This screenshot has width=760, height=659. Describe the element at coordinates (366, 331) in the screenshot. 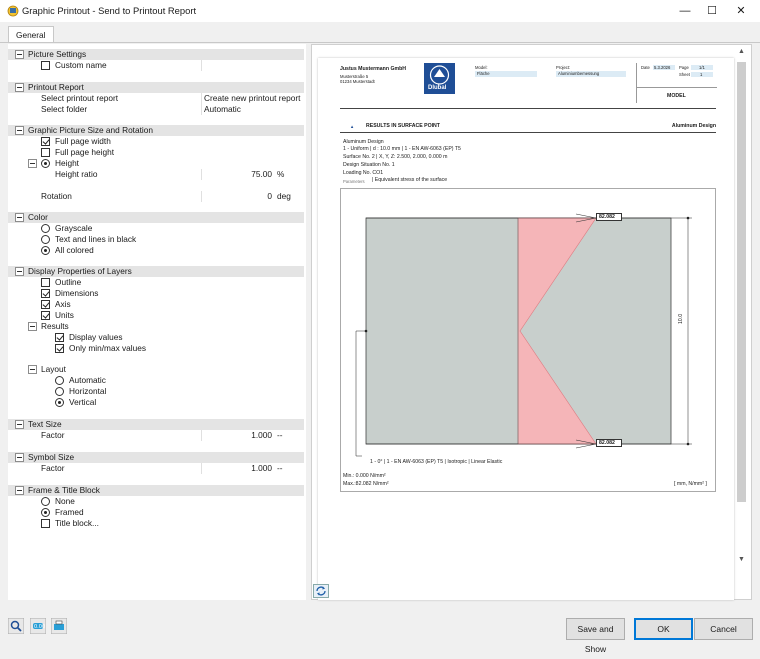

I see `leader-point` at that location.